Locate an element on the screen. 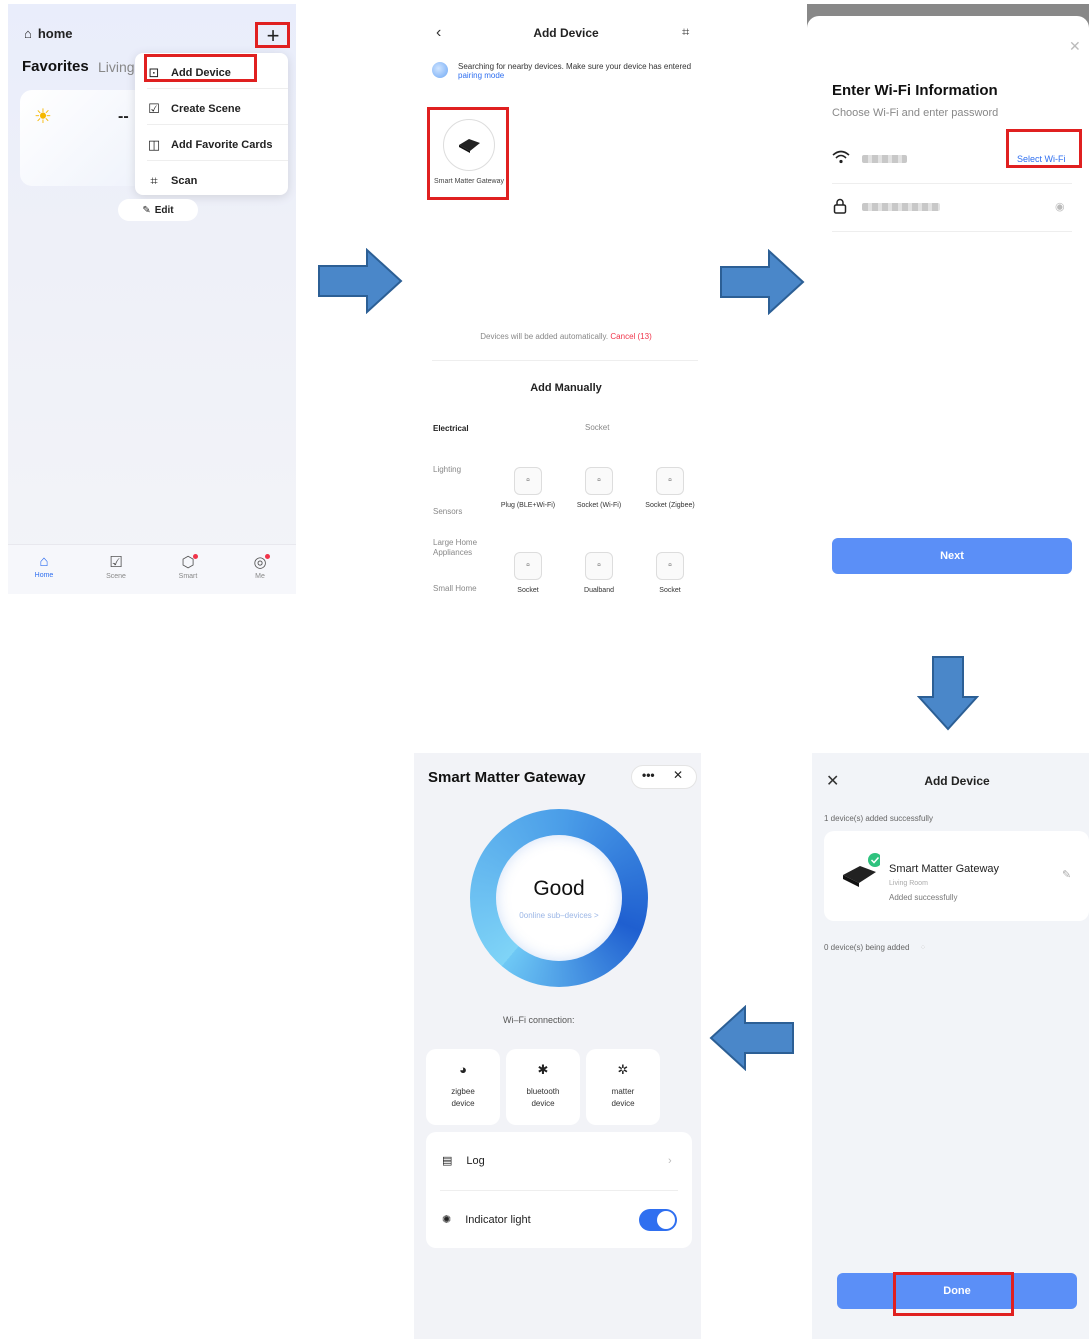  device-dualband: ▫ Dualband is located at coordinates (599, 573).